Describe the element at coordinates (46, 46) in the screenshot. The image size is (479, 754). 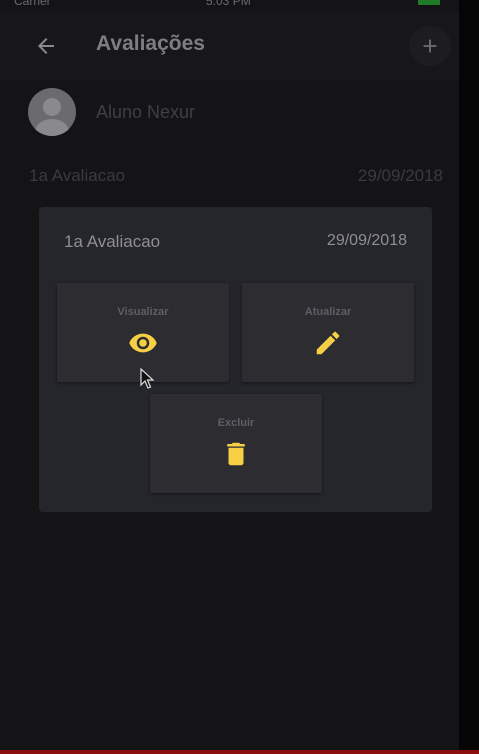
I see `arrow-left-icon` at that location.